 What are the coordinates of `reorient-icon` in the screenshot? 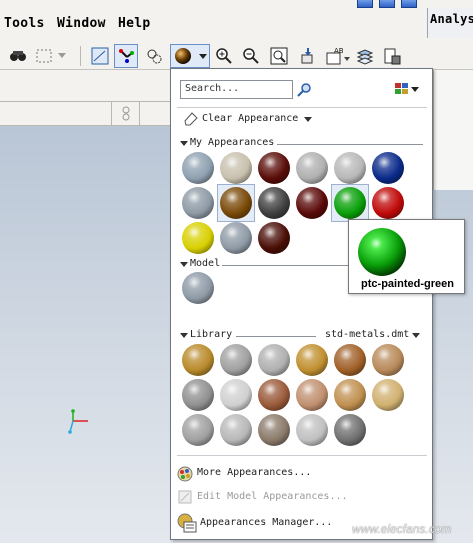 It's located at (308, 56).